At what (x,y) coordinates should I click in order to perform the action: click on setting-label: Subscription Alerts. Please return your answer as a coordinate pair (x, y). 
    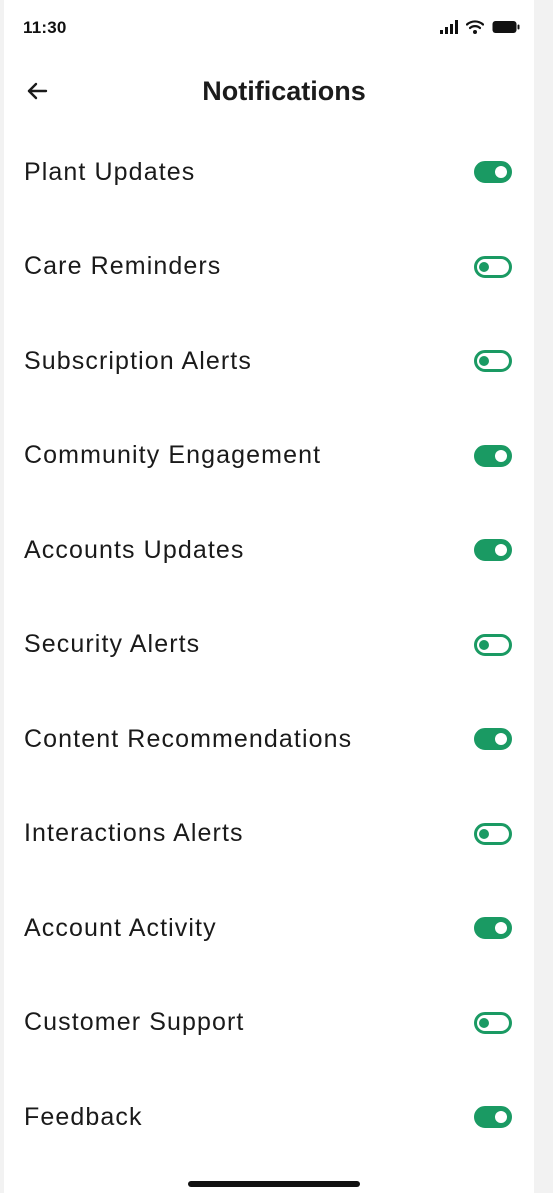
    Looking at the image, I should click on (138, 360).